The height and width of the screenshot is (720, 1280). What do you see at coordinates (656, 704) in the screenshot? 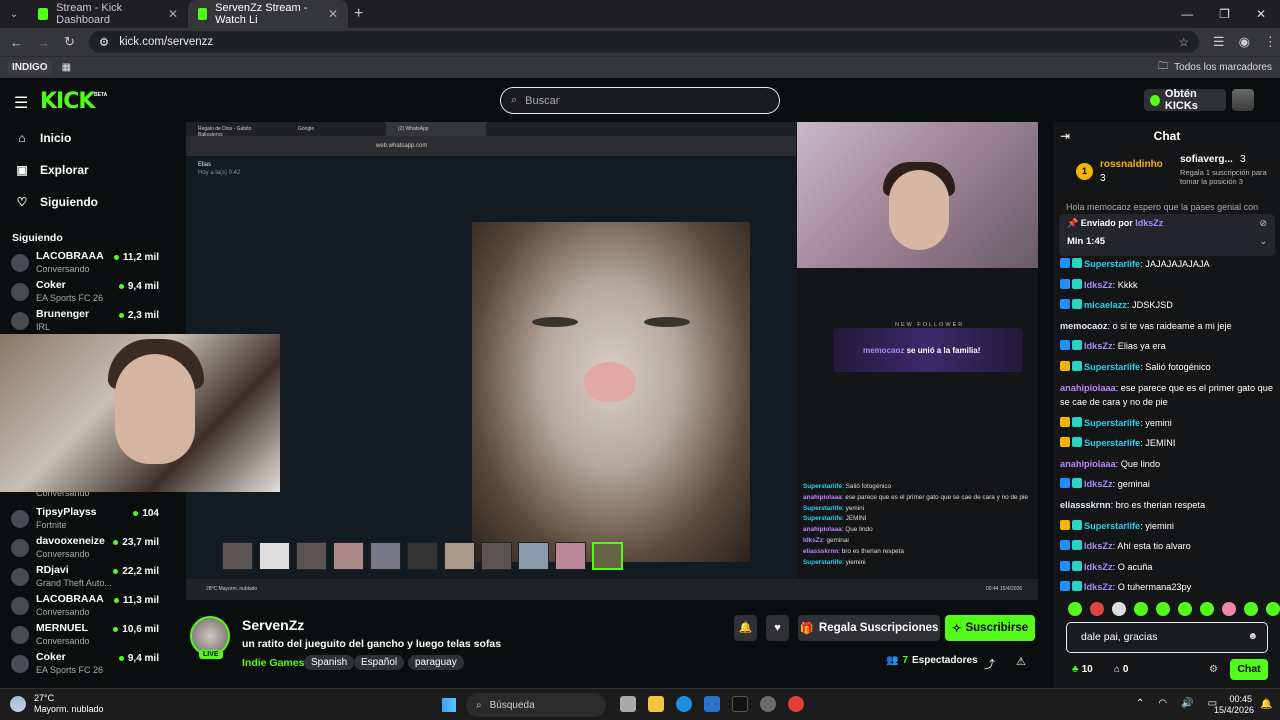
I see `file-explorer-icon` at bounding box center [656, 704].